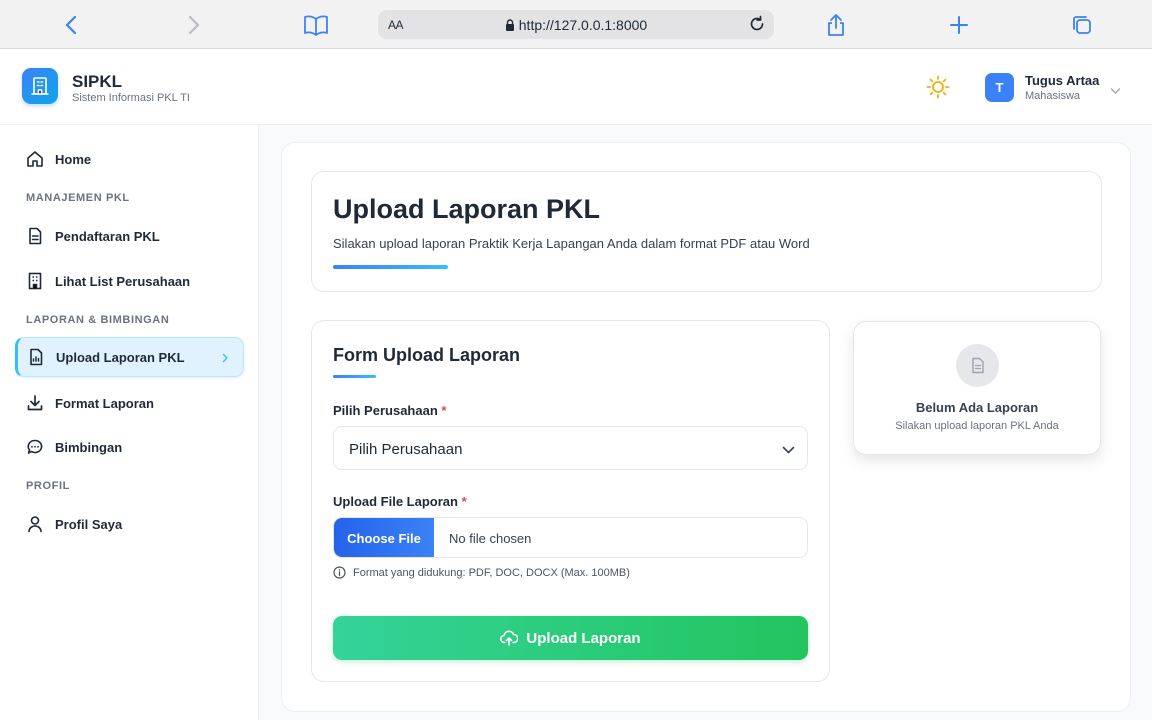 This screenshot has width=1152, height=720. I want to click on home-icon, so click(35, 159).